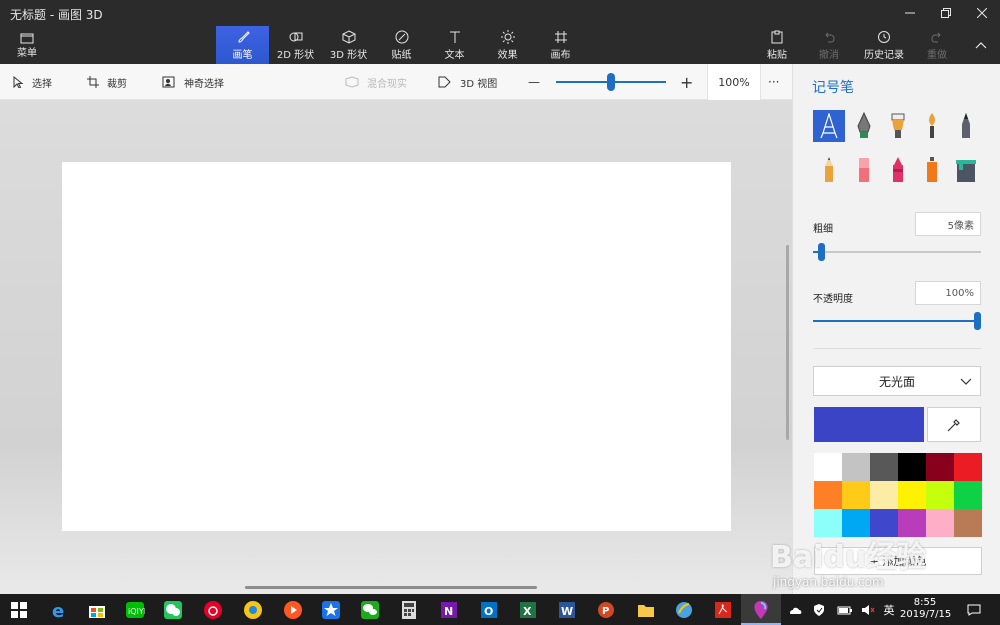  I want to click on opacity-slider-thumb, so click(977, 321).